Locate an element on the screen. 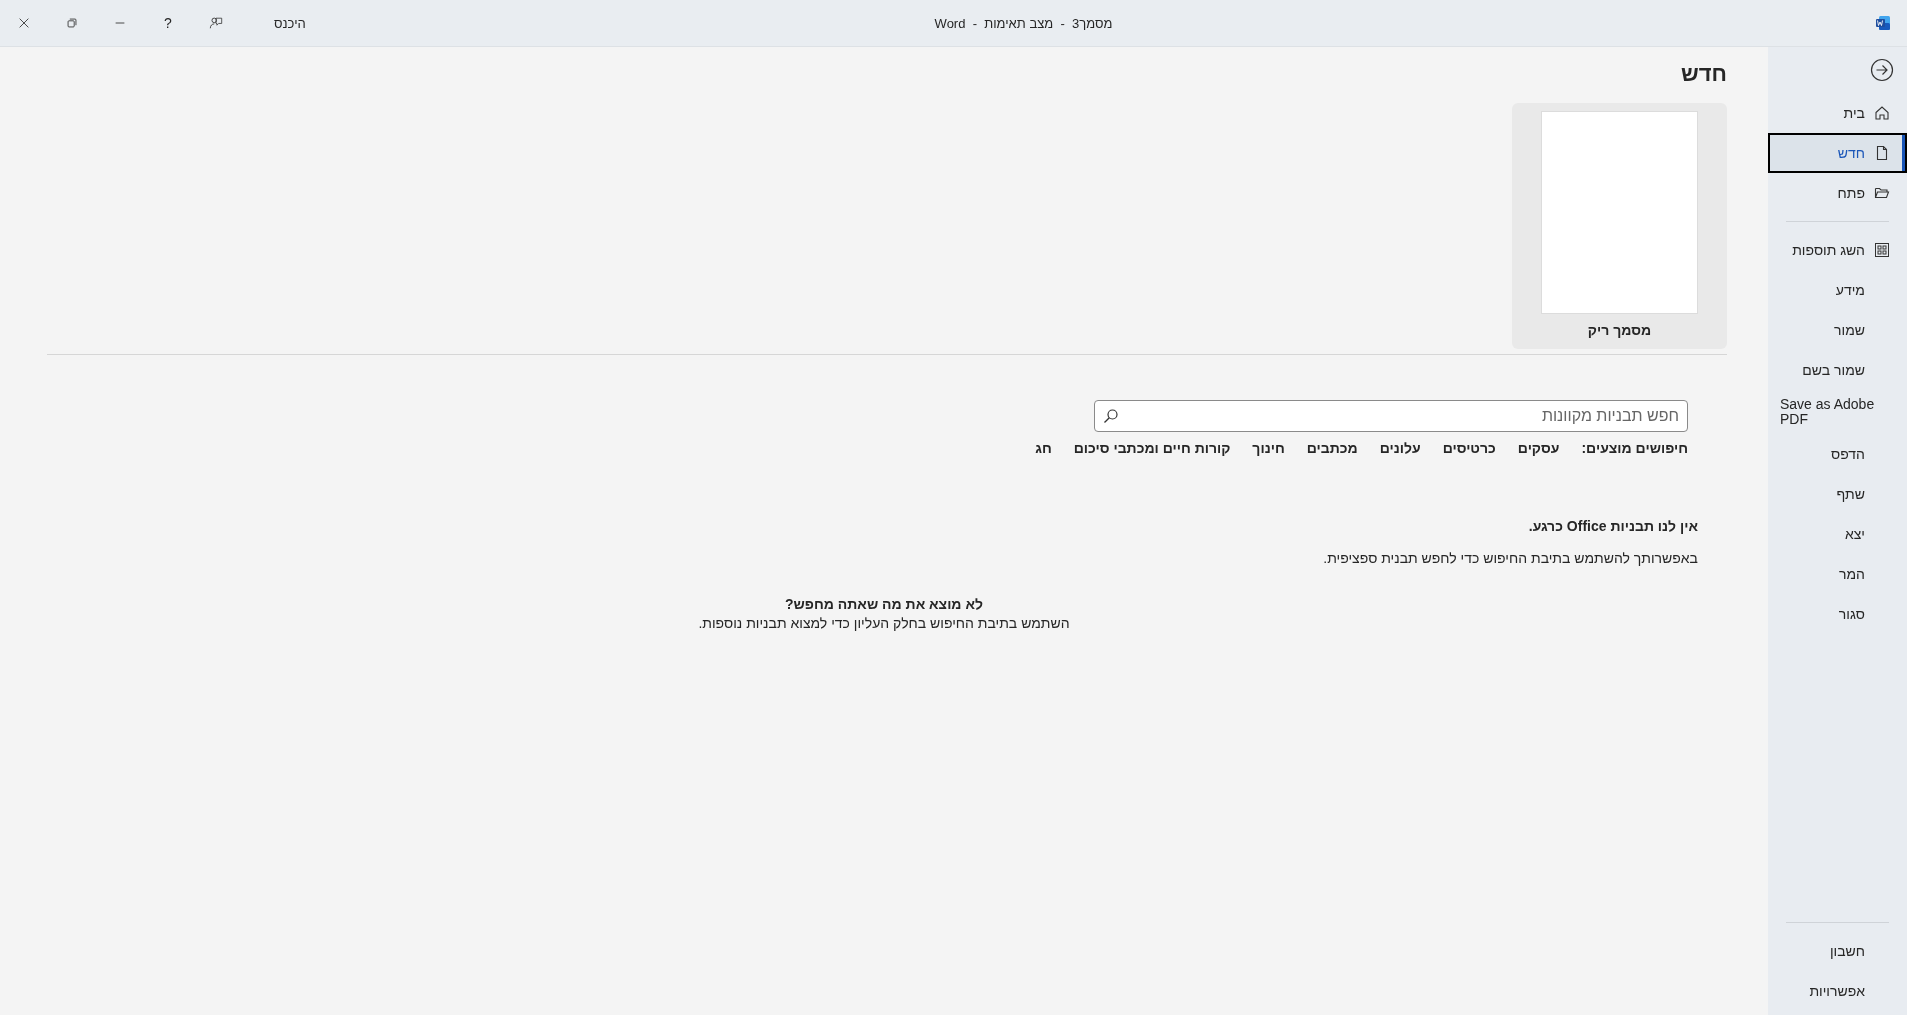 The width and height of the screenshot is (1907, 1015). sidebar-item: שמור is located at coordinates (1837, 330).